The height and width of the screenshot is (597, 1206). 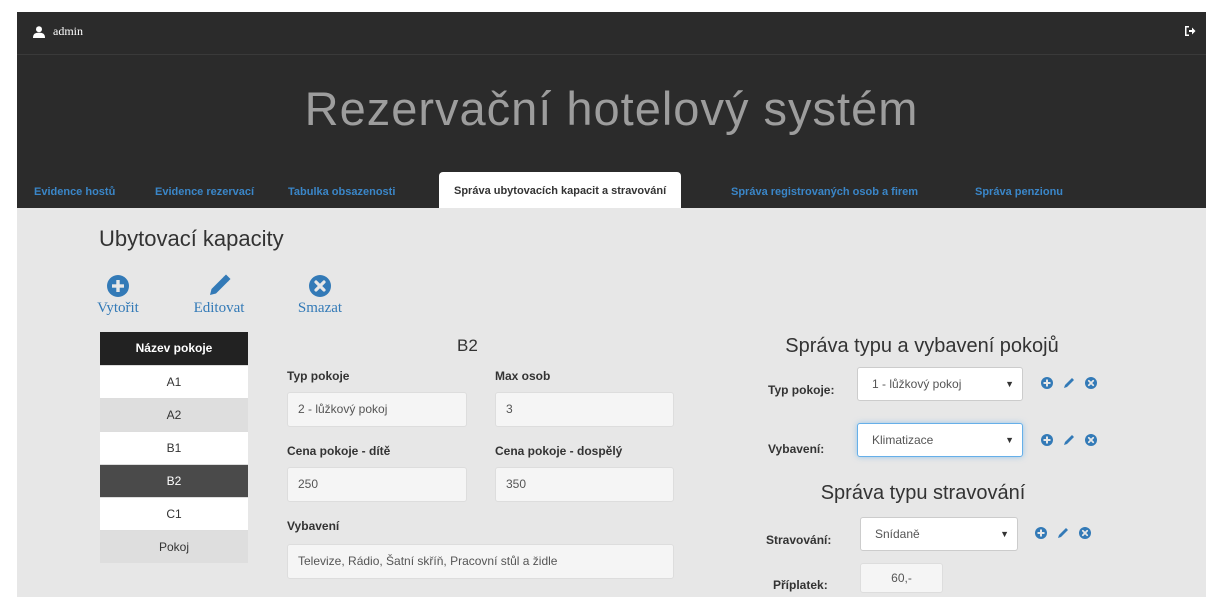 What do you see at coordinates (219, 308) in the screenshot?
I see `edit-label: Editovat` at bounding box center [219, 308].